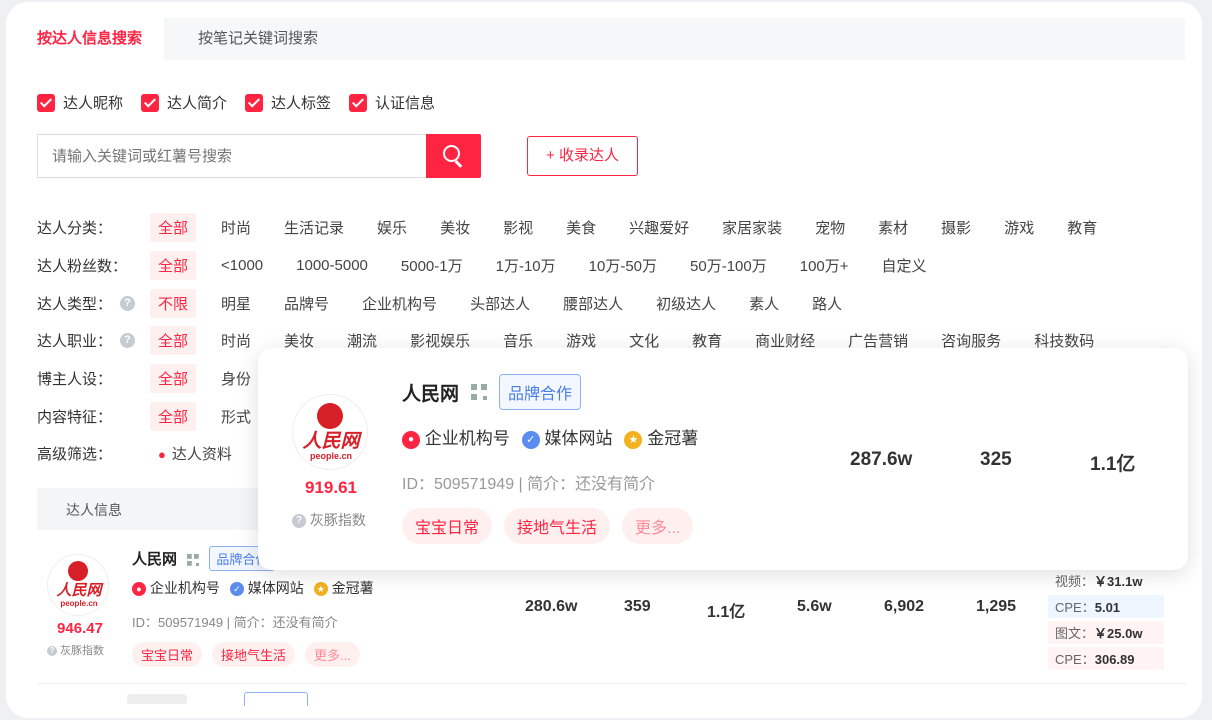 The height and width of the screenshot is (720, 1212). What do you see at coordinates (881, 459) in the screenshot?
I see `stat-value: 287.6w` at bounding box center [881, 459].